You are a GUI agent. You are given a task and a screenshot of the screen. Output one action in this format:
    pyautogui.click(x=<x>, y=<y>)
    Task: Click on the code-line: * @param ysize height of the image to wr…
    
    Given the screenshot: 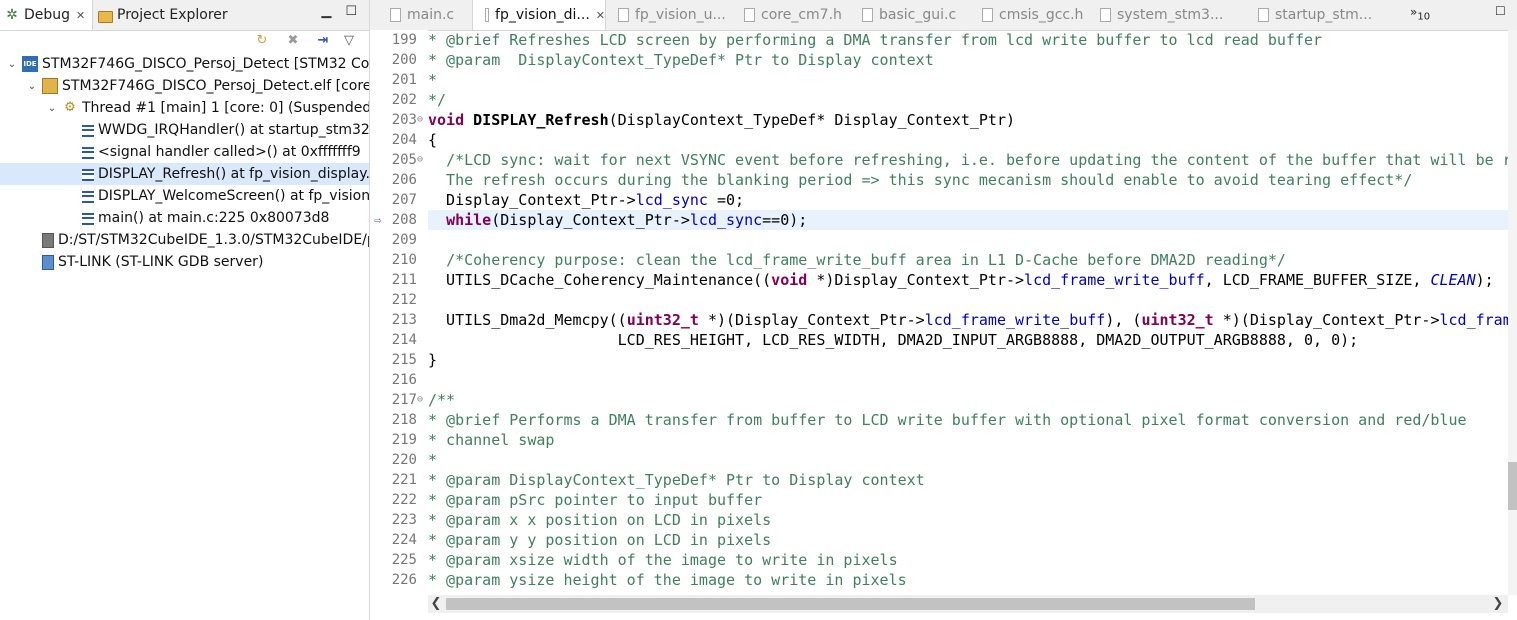 What is the action you would take?
    pyautogui.click(x=968, y=580)
    